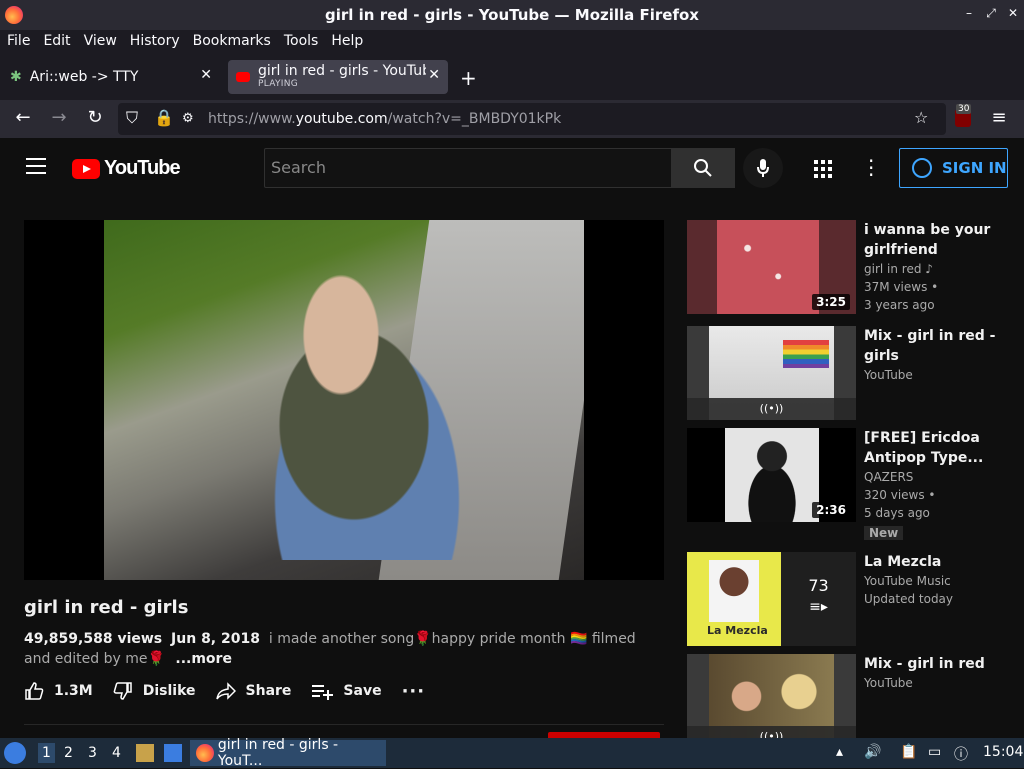 This screenshot has height=769, width=1024. I want to click on tab-label: girl in red - girls - YouTube, so click(342, 71).